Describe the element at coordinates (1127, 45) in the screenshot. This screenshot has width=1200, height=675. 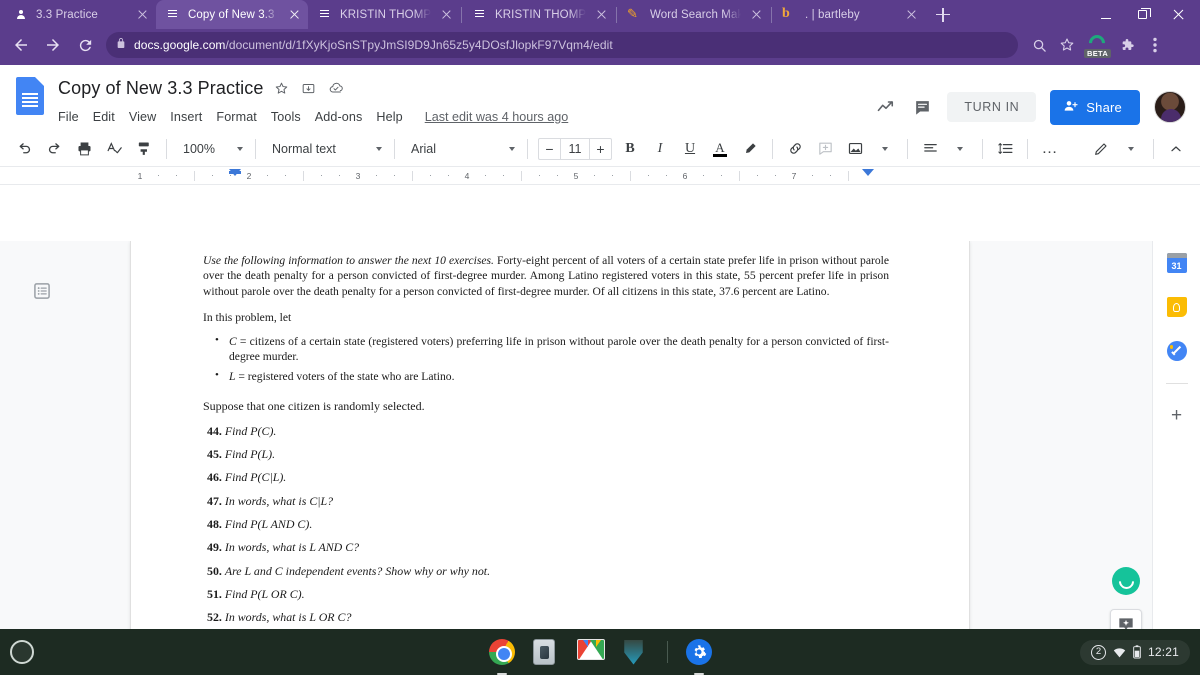
I see `extensions-puzzle-icon` at that location.